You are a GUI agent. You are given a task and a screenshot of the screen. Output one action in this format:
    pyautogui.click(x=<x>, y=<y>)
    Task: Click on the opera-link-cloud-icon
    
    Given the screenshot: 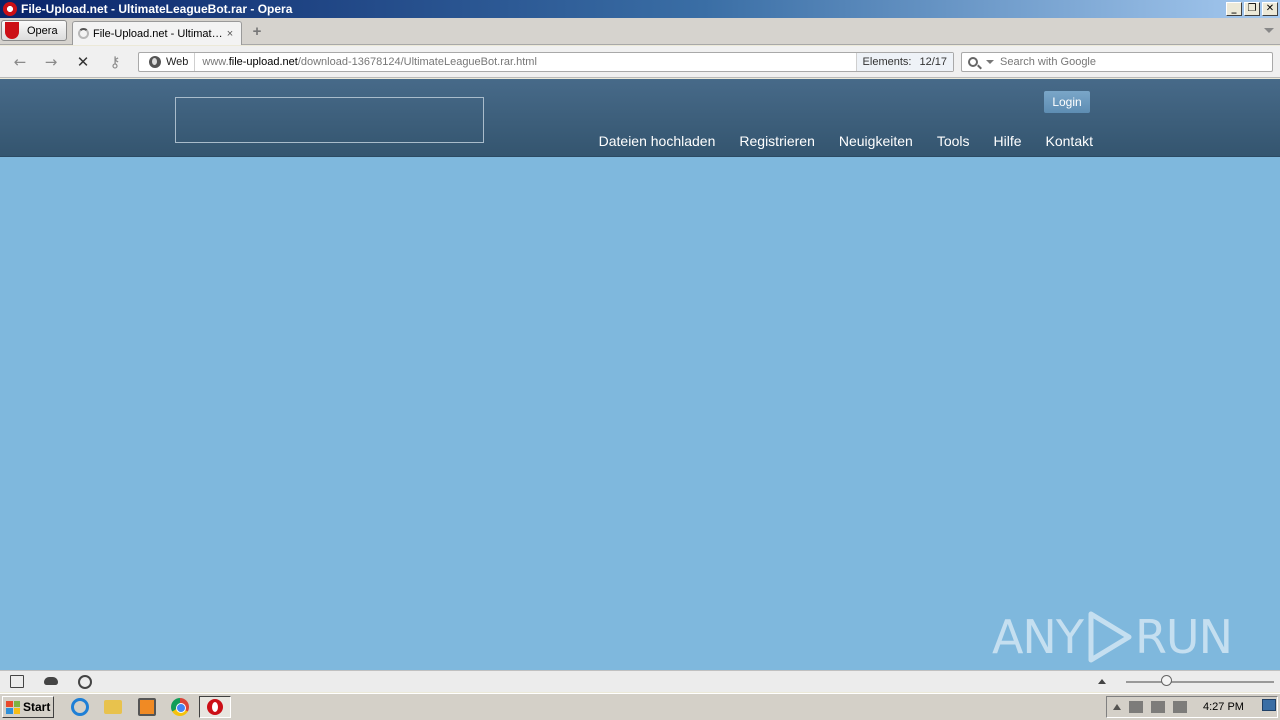 What is the action you would take?
    pyautogui.click(x=51, y=681)
    